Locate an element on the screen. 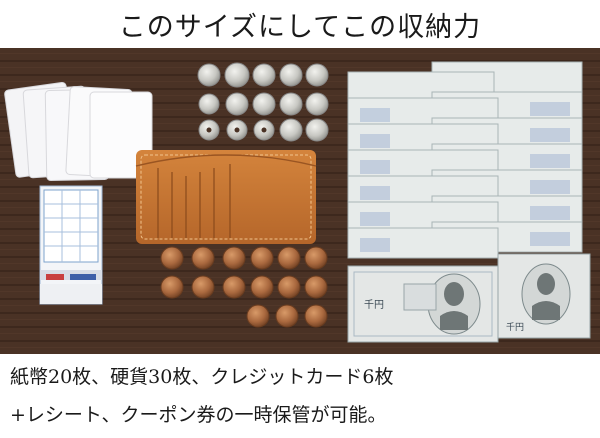 The width and height of the screenshot is (600, 438). page-title: このサイズにしてこの収納力 is located at coordinates (300, 27).